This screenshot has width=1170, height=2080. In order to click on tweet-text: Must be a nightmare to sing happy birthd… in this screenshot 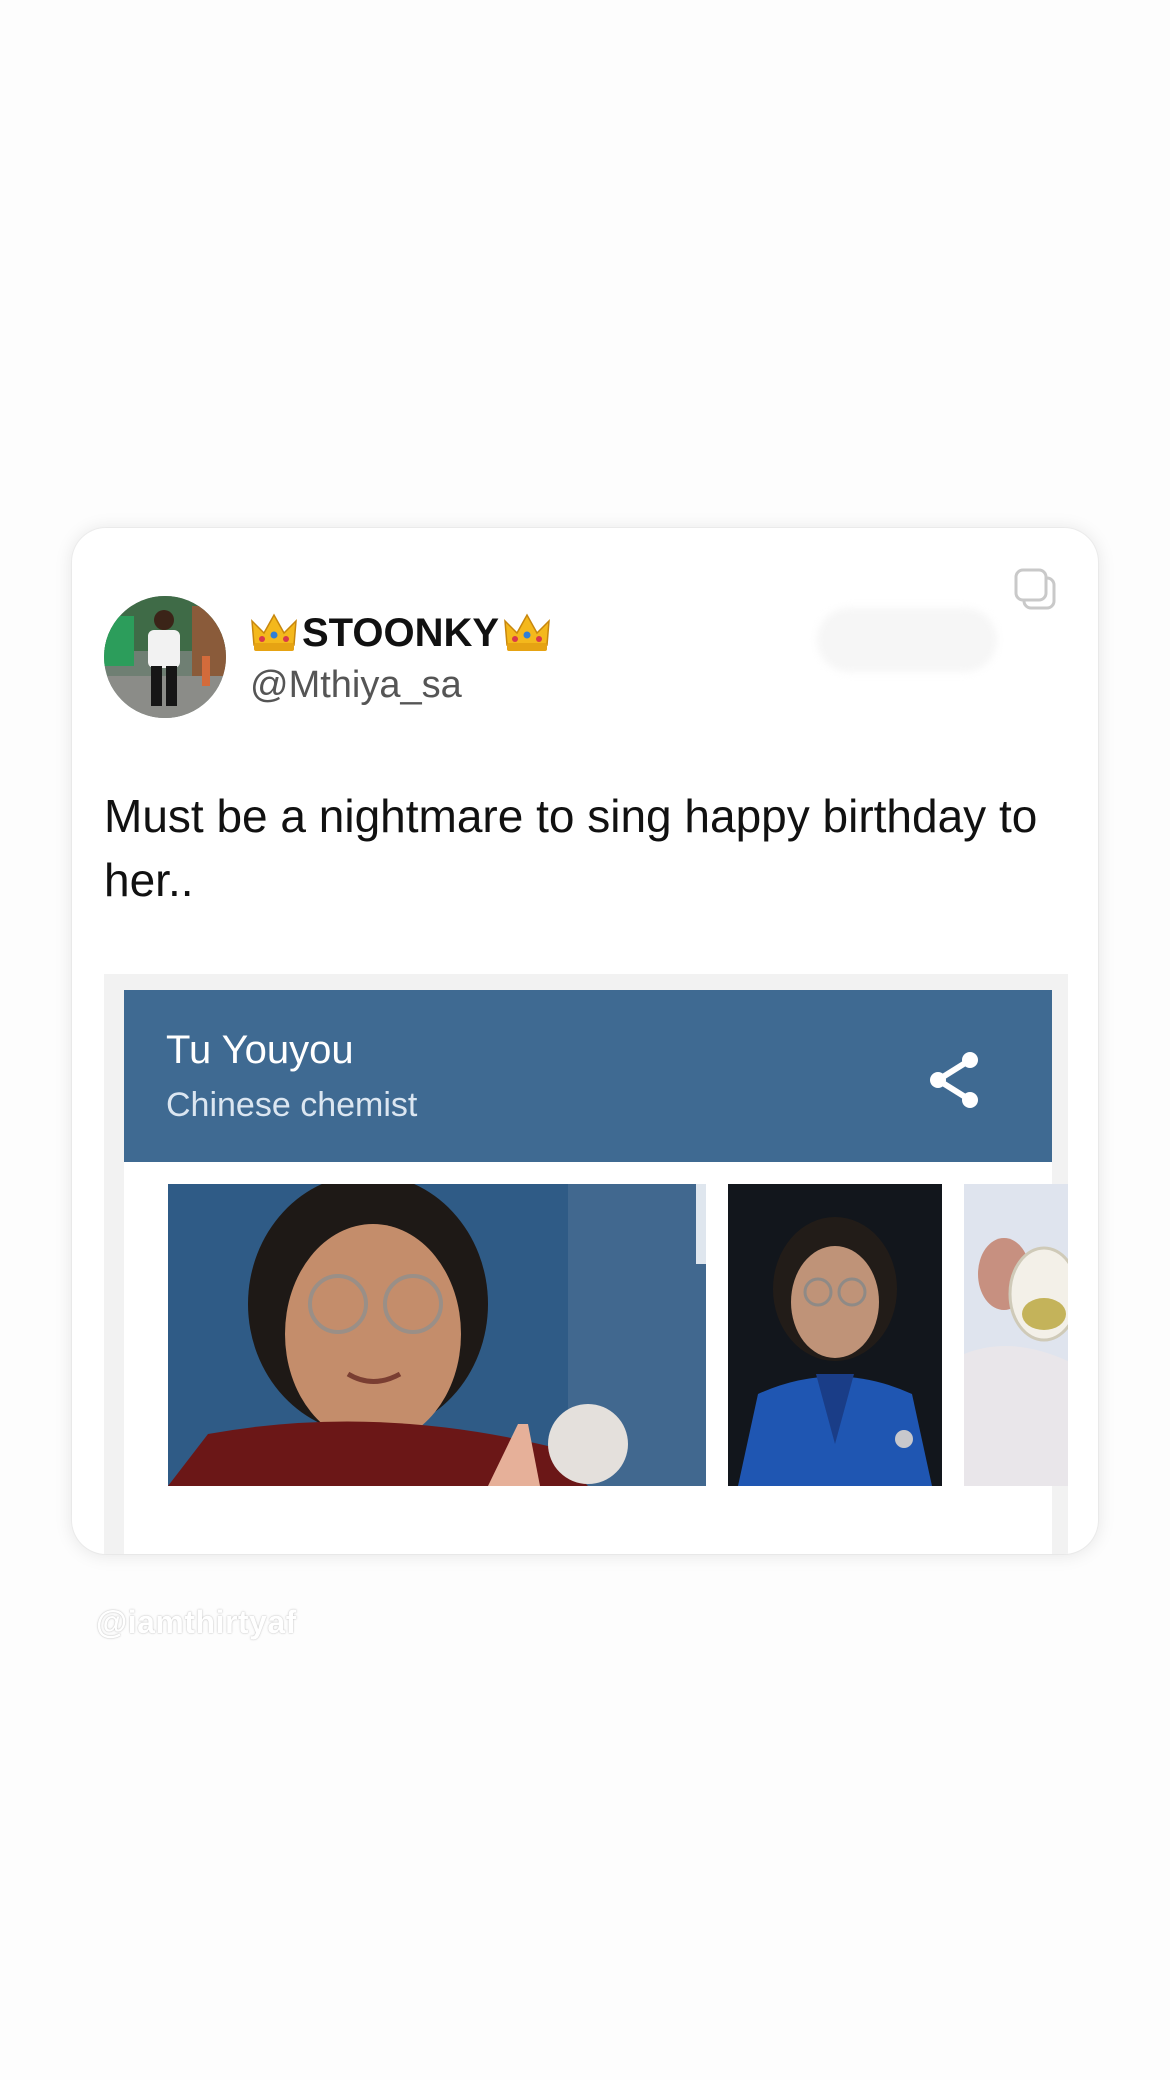, I will do `click(571, 848)`.